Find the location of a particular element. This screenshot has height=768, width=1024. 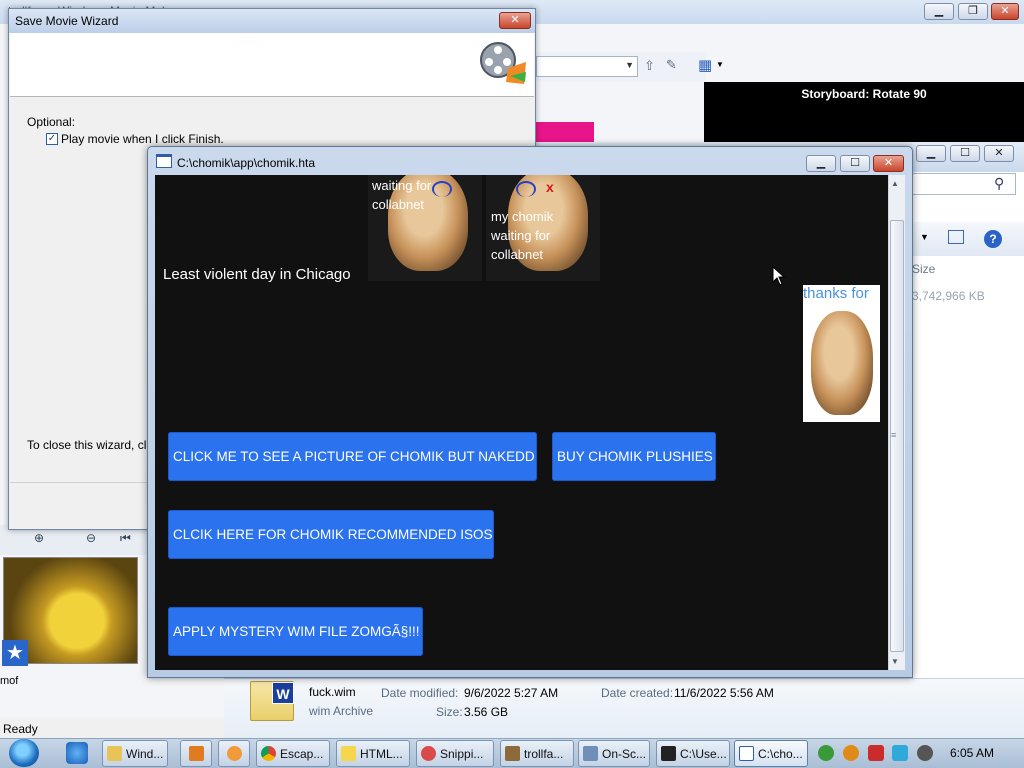

status-text: Ready is located at coordinates (20, 729).